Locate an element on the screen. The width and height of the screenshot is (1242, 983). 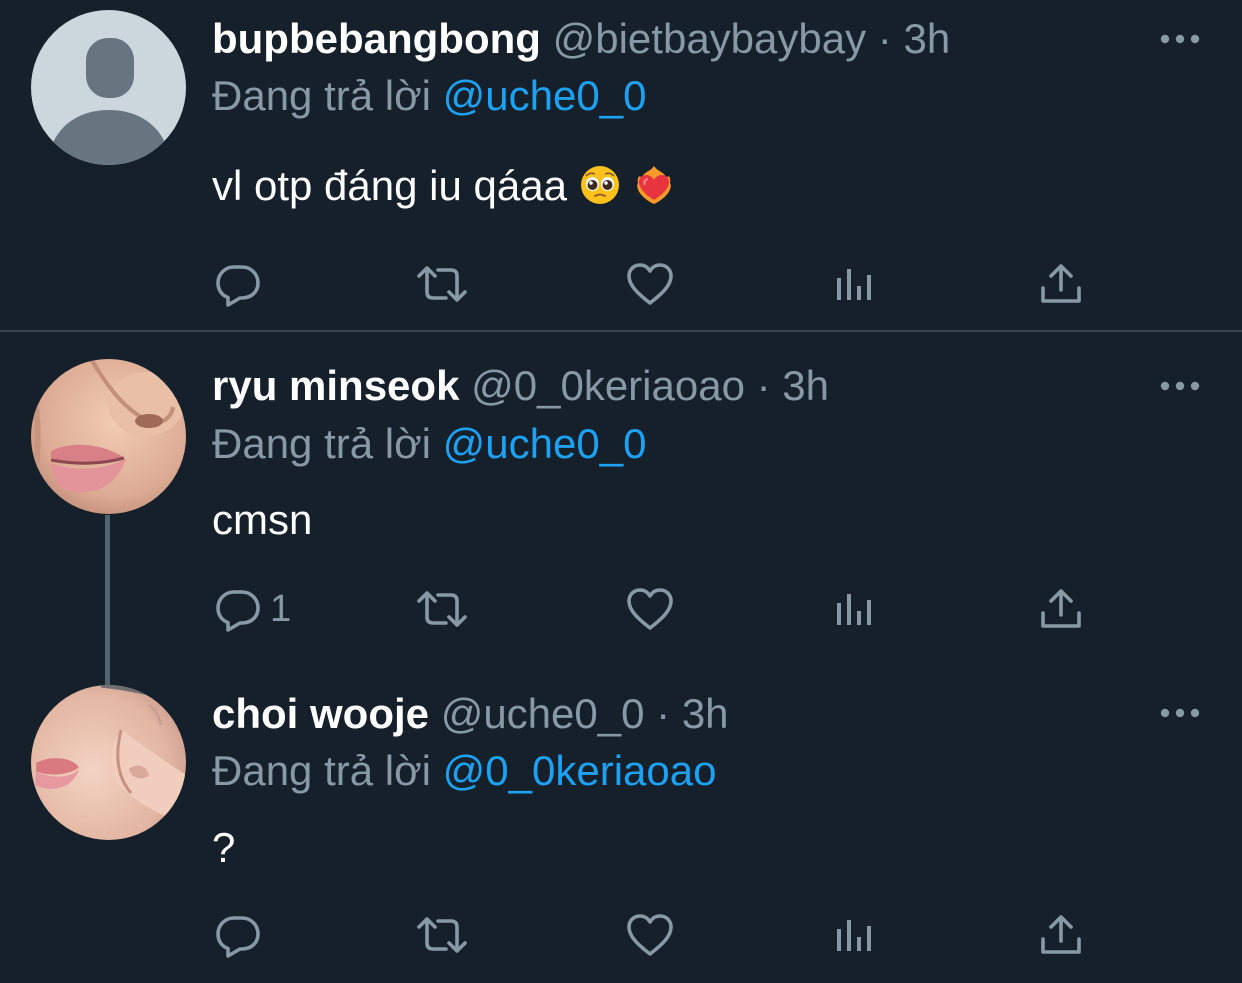
tweet-header: bupbebangbong @bietbaybaybay · 3h is located at coordinates (581, 39).